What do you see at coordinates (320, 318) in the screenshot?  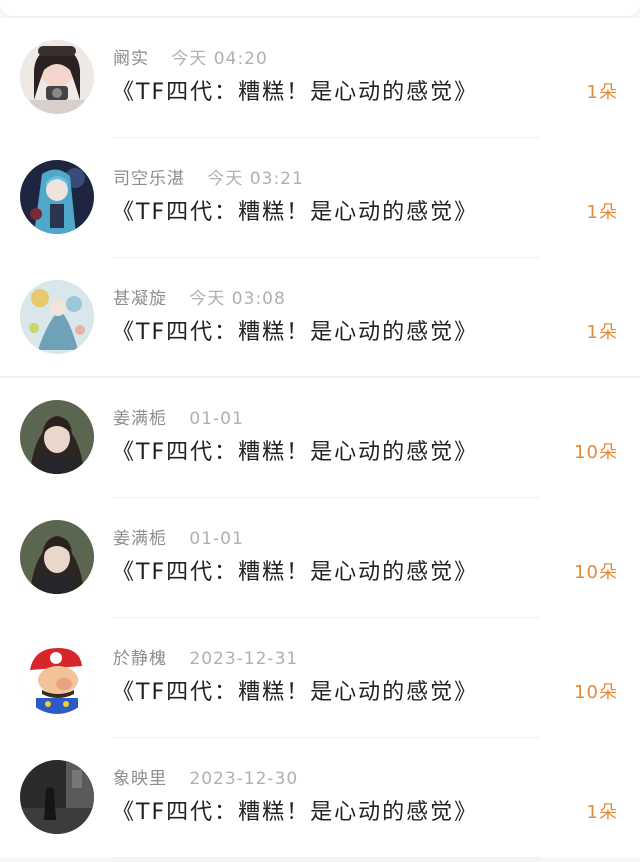 I see `list-item: 甚凝旋 今天 03:08 《TF四代：糟糕！是心动的感觉》 1朵` at bounding box center [320, 318].